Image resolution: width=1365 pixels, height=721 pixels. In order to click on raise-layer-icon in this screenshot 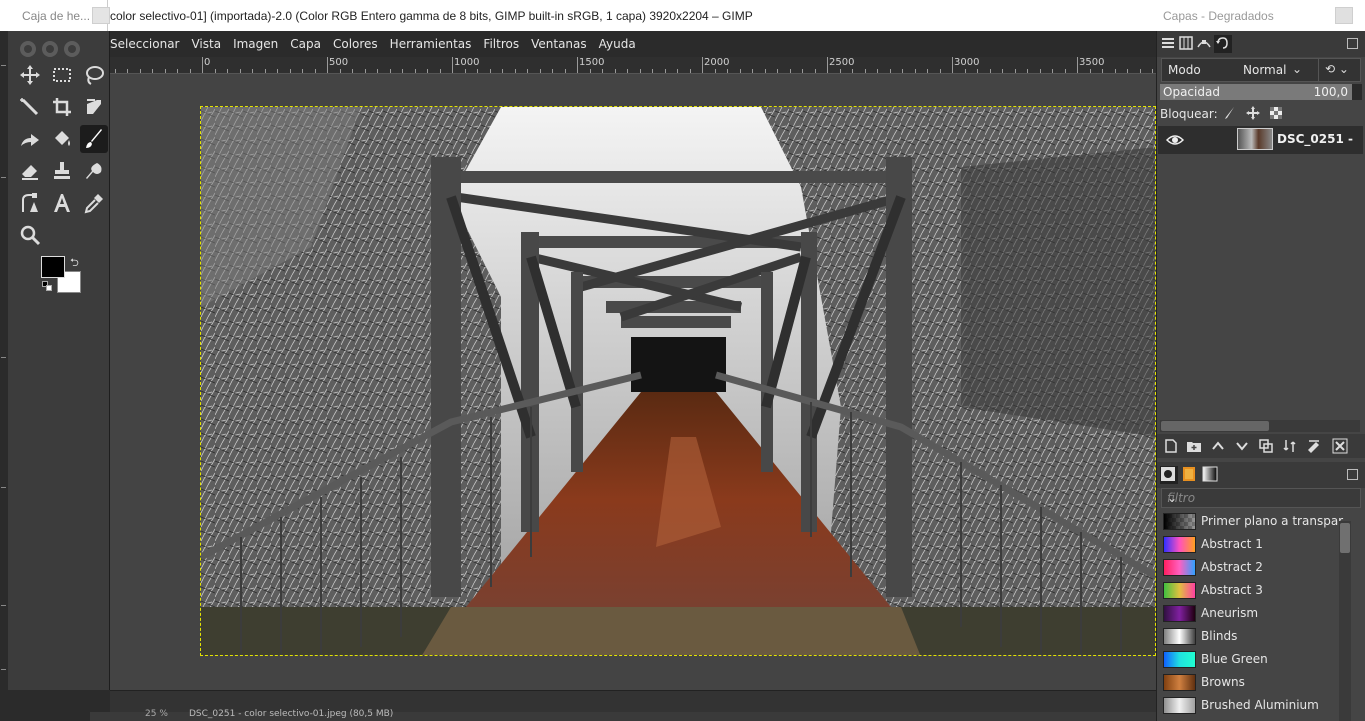, I will do `click(1218, 446)`.